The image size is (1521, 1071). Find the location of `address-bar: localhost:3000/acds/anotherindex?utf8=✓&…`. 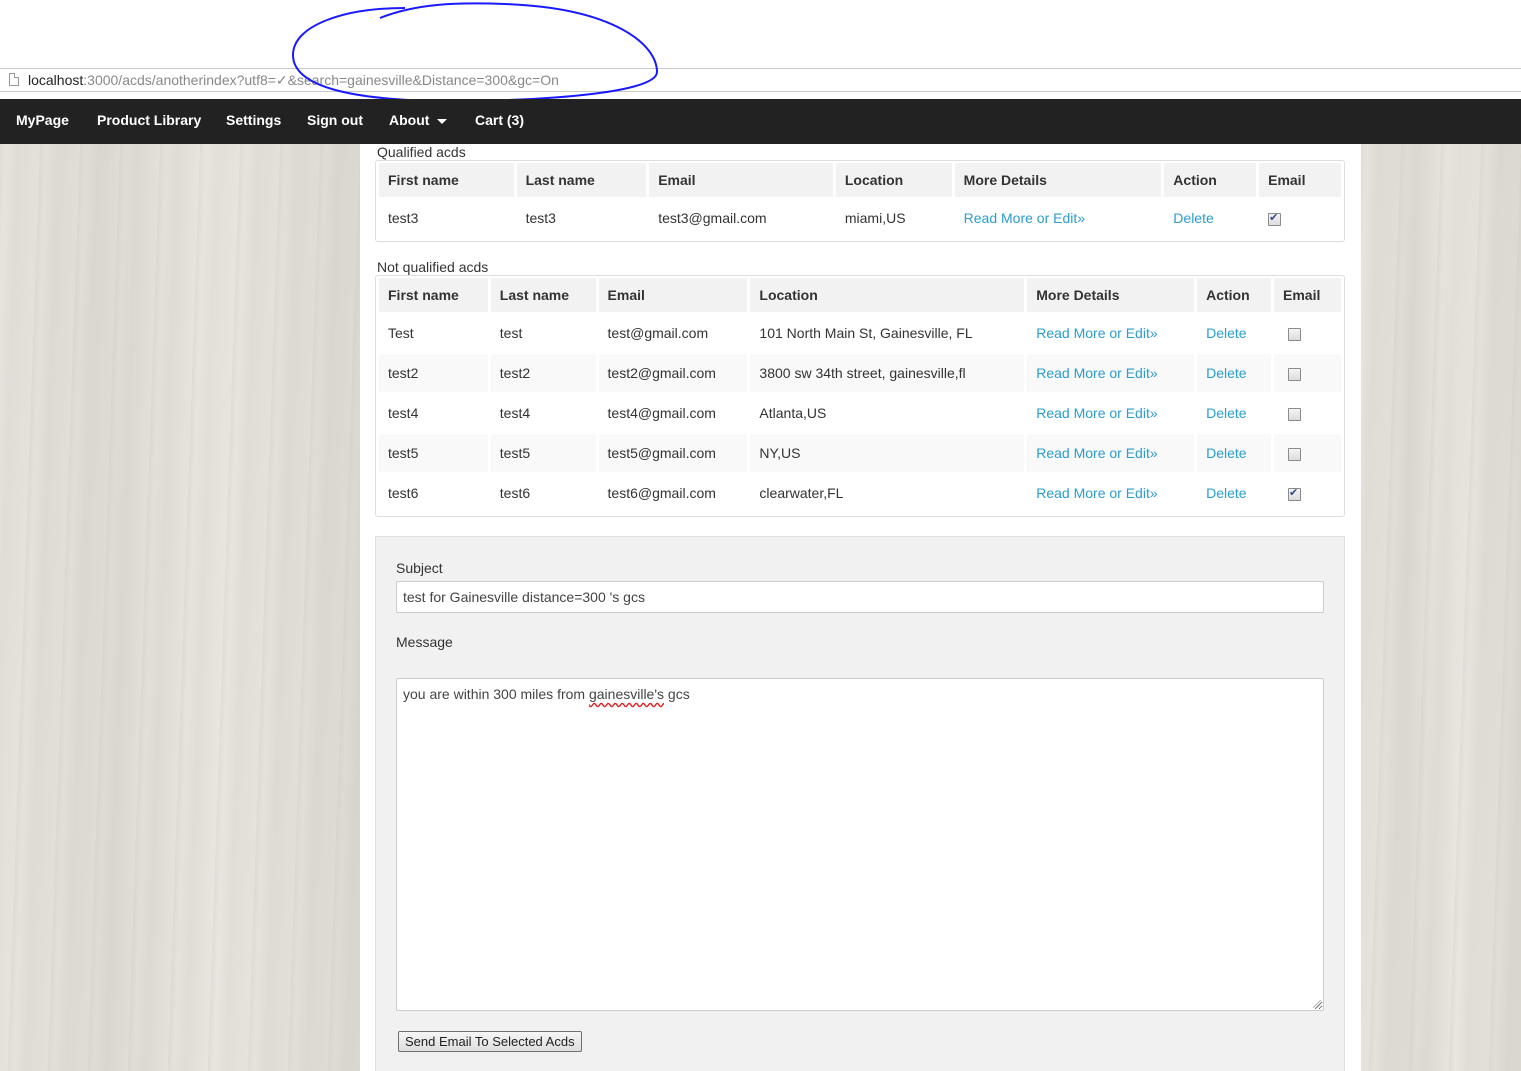

address-bar: localhost:3000/acds/anotherindex?utf8=✓&… is located at coordinates (760, 80).